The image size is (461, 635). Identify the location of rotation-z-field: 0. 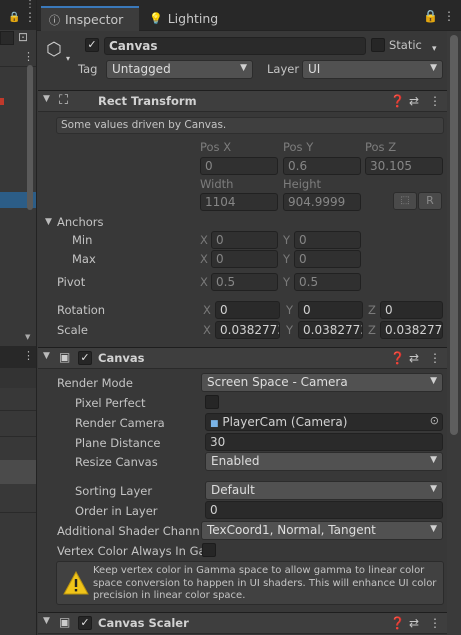
(411, 310).